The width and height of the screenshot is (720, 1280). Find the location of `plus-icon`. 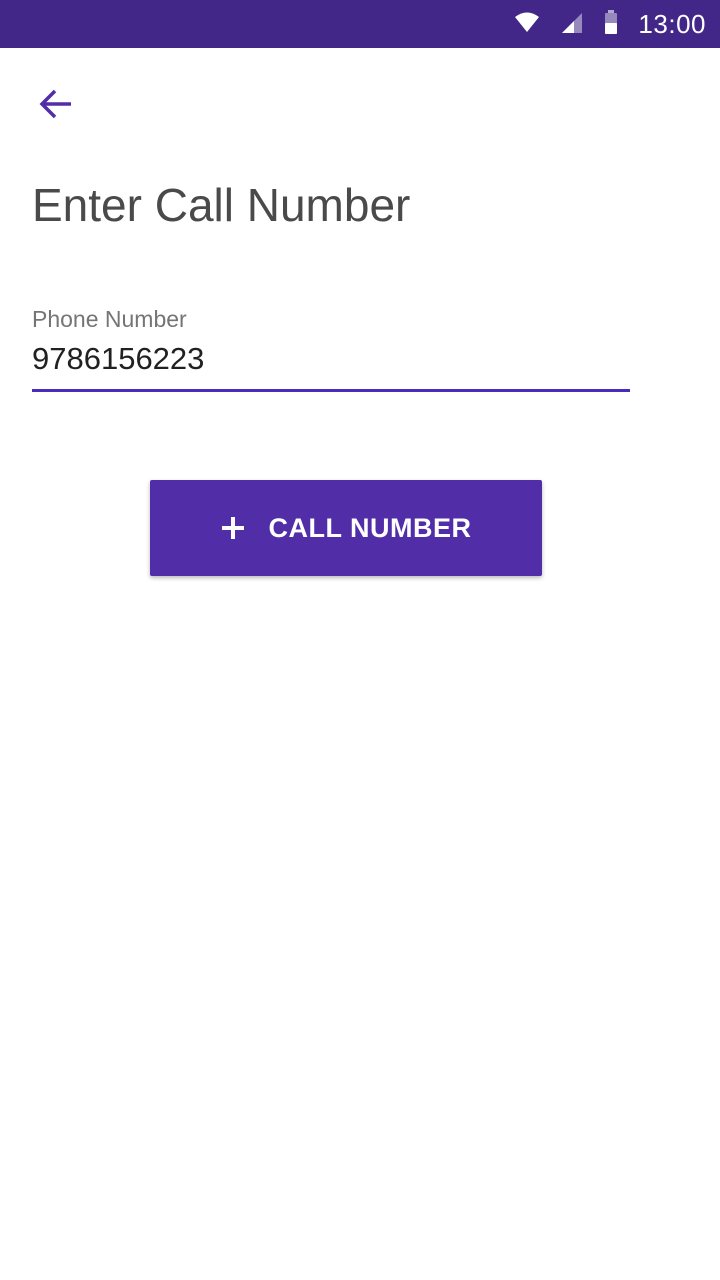

plus-icon is located at coordinates (233, 528).